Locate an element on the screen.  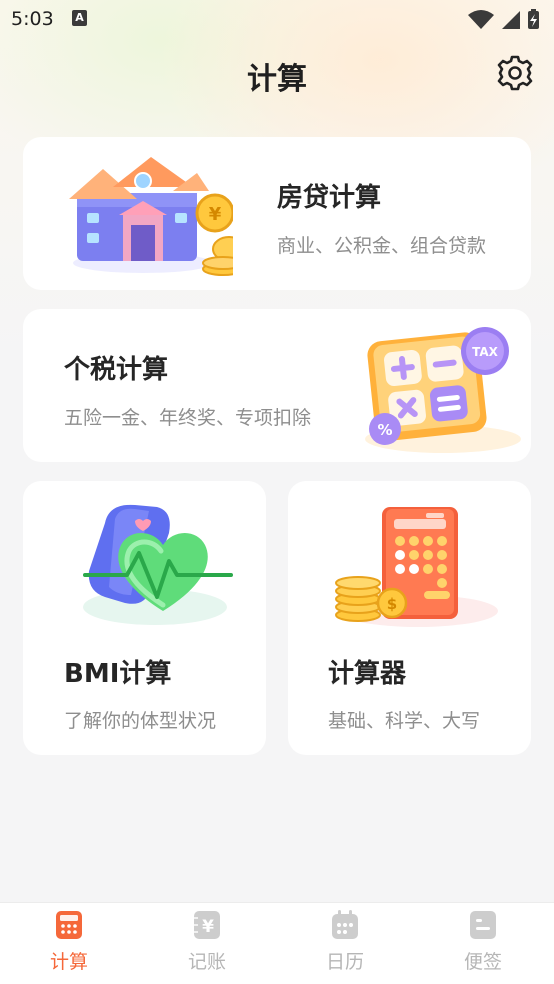
heart-watch-icon is located at coordinates (158, 564).